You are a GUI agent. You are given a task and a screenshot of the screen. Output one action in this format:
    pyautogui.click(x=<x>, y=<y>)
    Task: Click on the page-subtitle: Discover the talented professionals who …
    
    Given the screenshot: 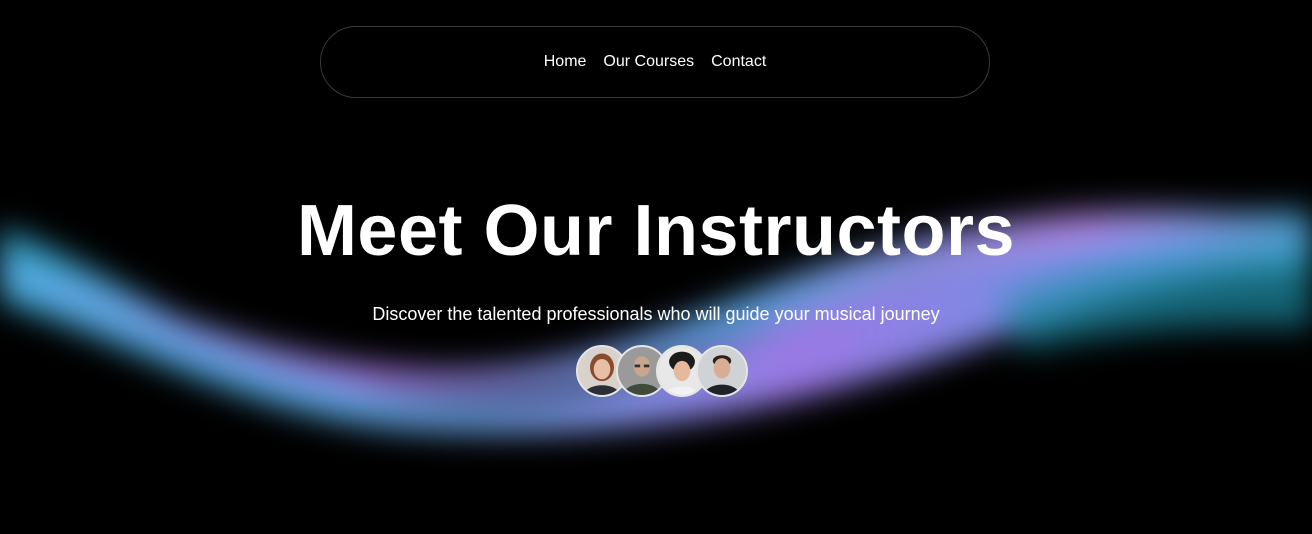 What is the action you would take?
    pyautogui.click(x=656, y=314)
    